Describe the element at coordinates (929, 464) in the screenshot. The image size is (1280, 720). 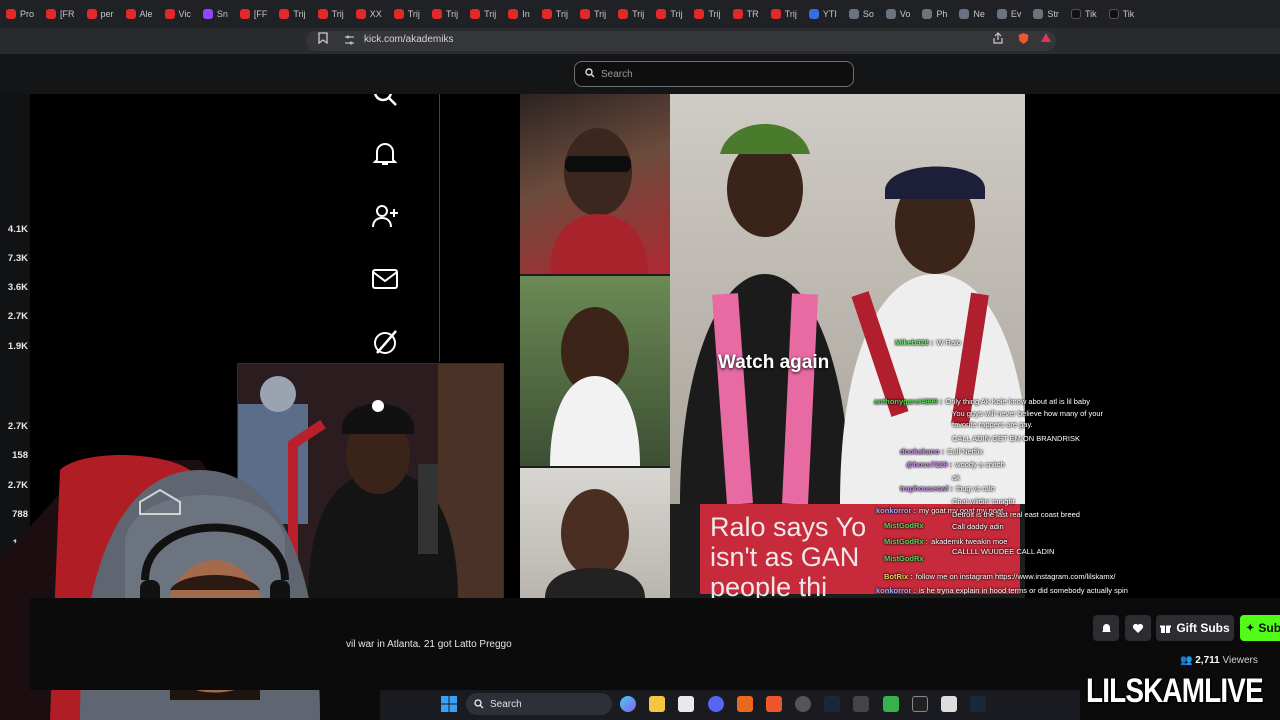
I see `chat-username: @boss7229 :` at that location.